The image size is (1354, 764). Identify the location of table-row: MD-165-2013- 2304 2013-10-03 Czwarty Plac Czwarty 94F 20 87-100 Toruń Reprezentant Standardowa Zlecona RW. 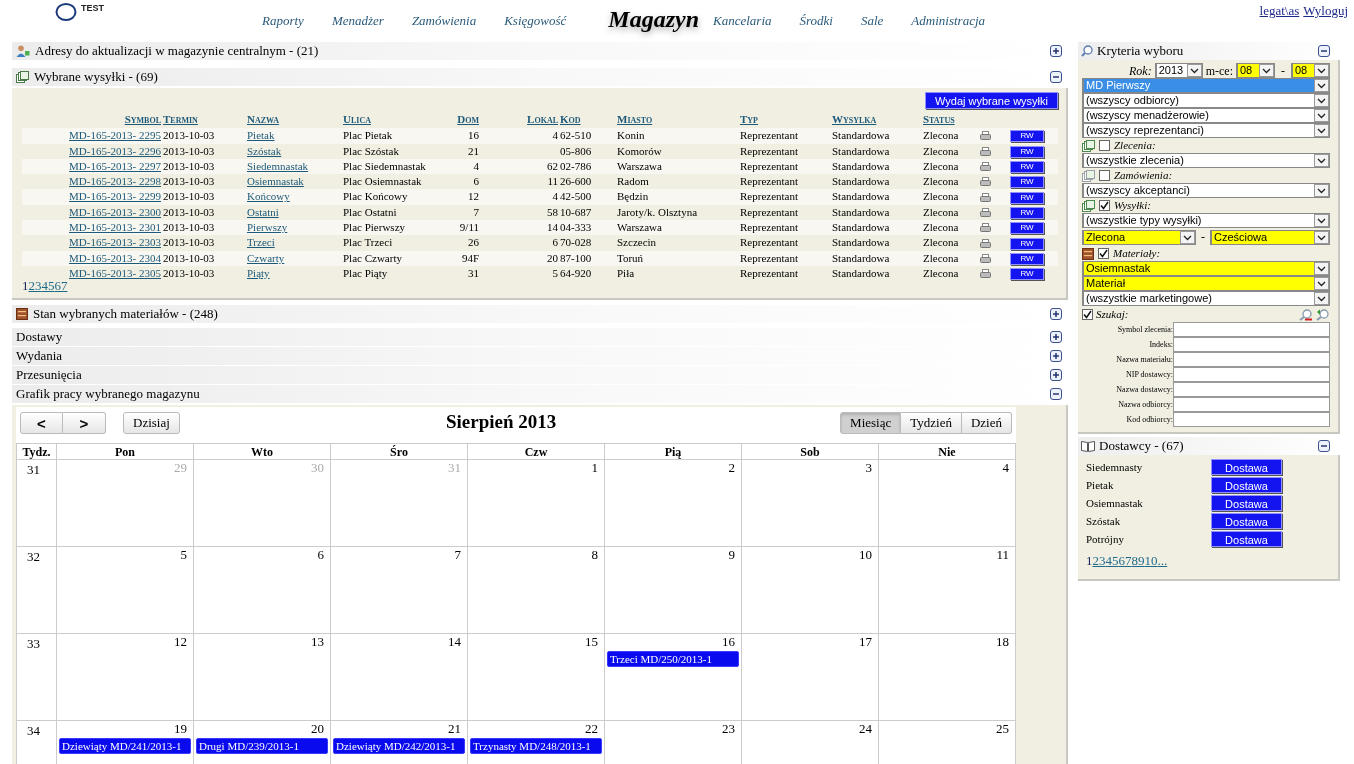
(540, 258).